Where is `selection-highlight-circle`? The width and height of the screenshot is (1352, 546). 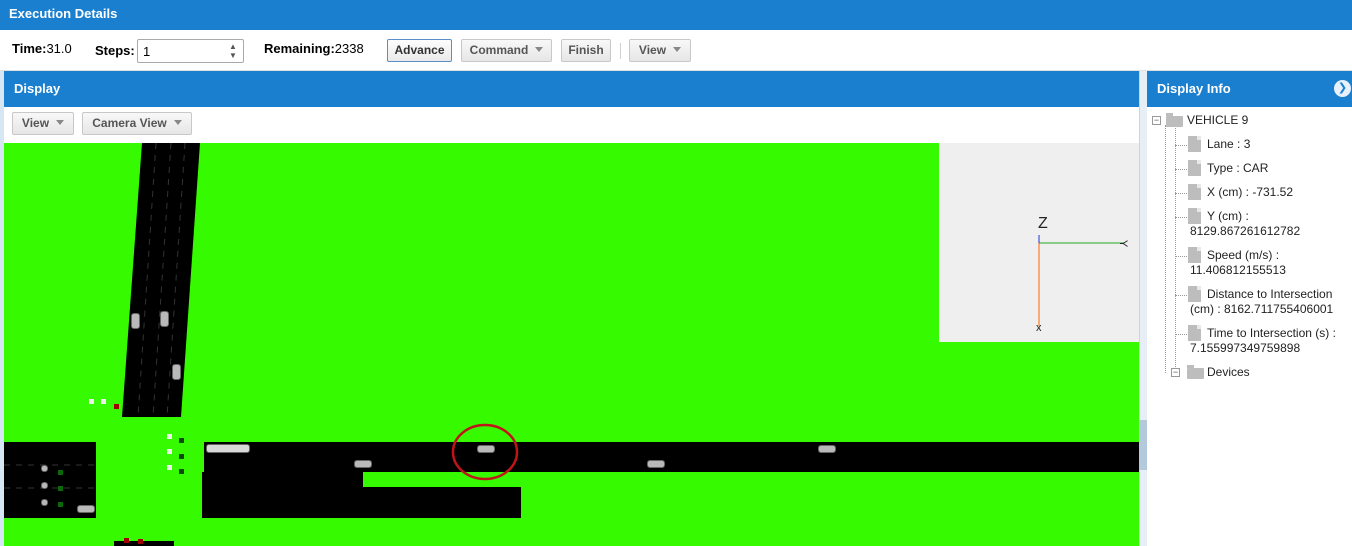 selection-highlight-circle is located at coordinates (485, 452).